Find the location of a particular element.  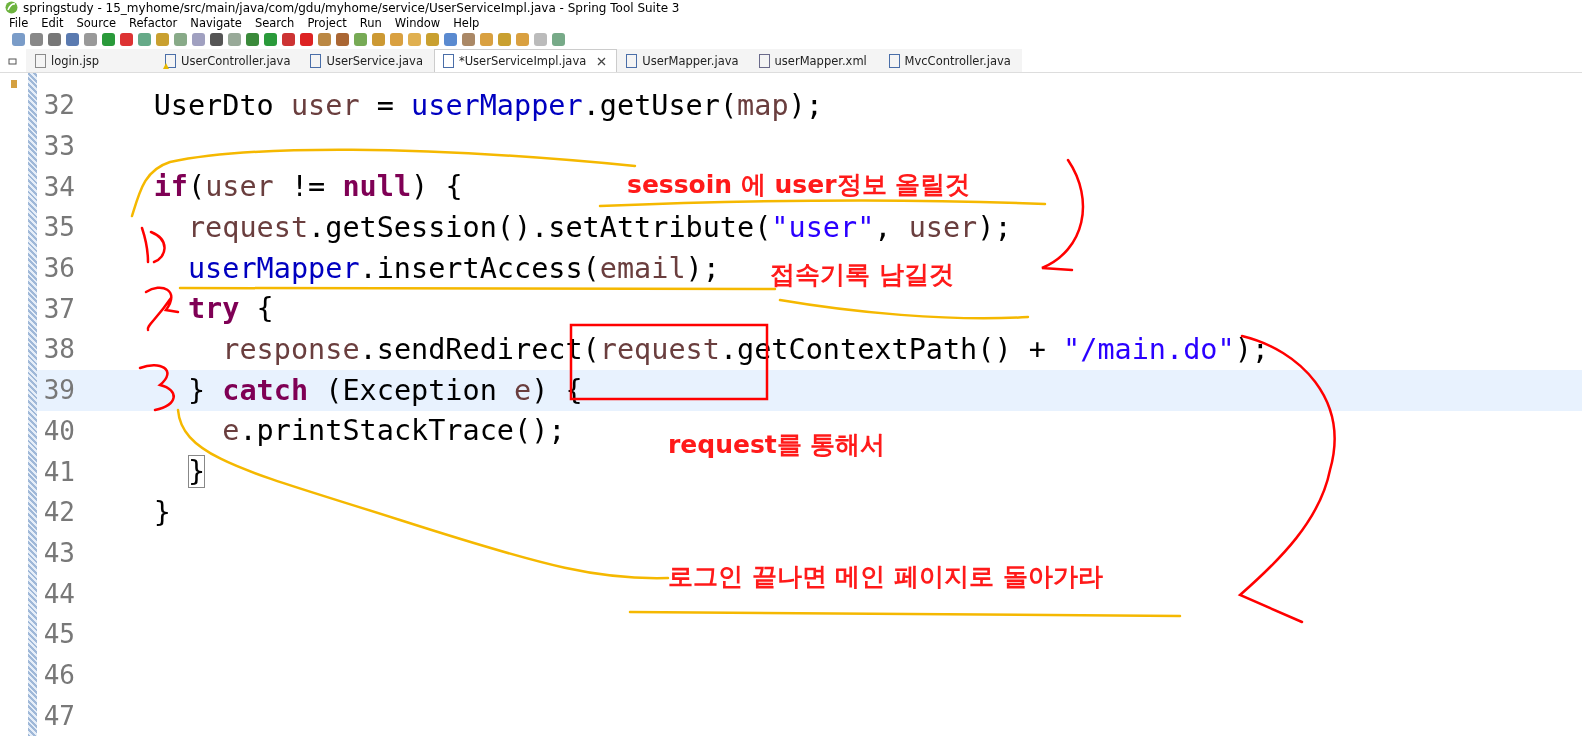

line-number: 40 is located at coordinates (58, 430).